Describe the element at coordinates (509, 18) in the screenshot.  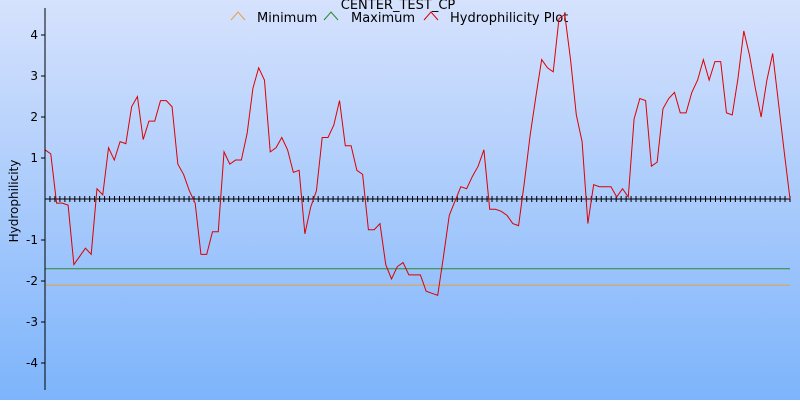
I see `legend-hydrophilicity-label: Hydrophilicity Plot` at that location.